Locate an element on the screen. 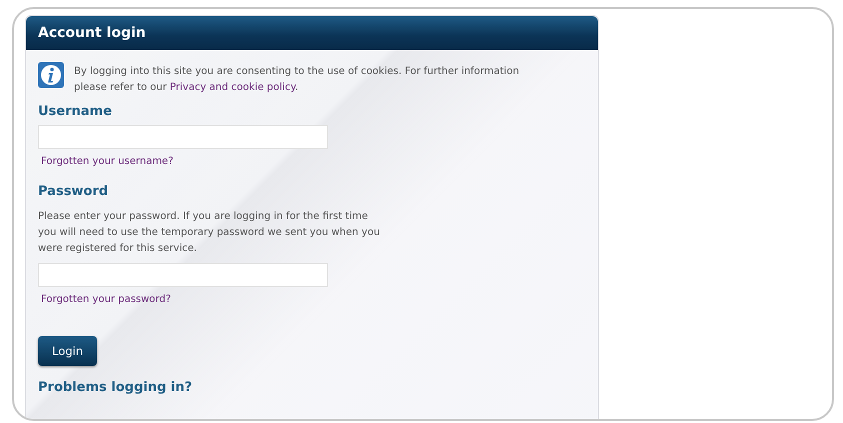  panel-title: Account login is located at coordinates (92, 33).